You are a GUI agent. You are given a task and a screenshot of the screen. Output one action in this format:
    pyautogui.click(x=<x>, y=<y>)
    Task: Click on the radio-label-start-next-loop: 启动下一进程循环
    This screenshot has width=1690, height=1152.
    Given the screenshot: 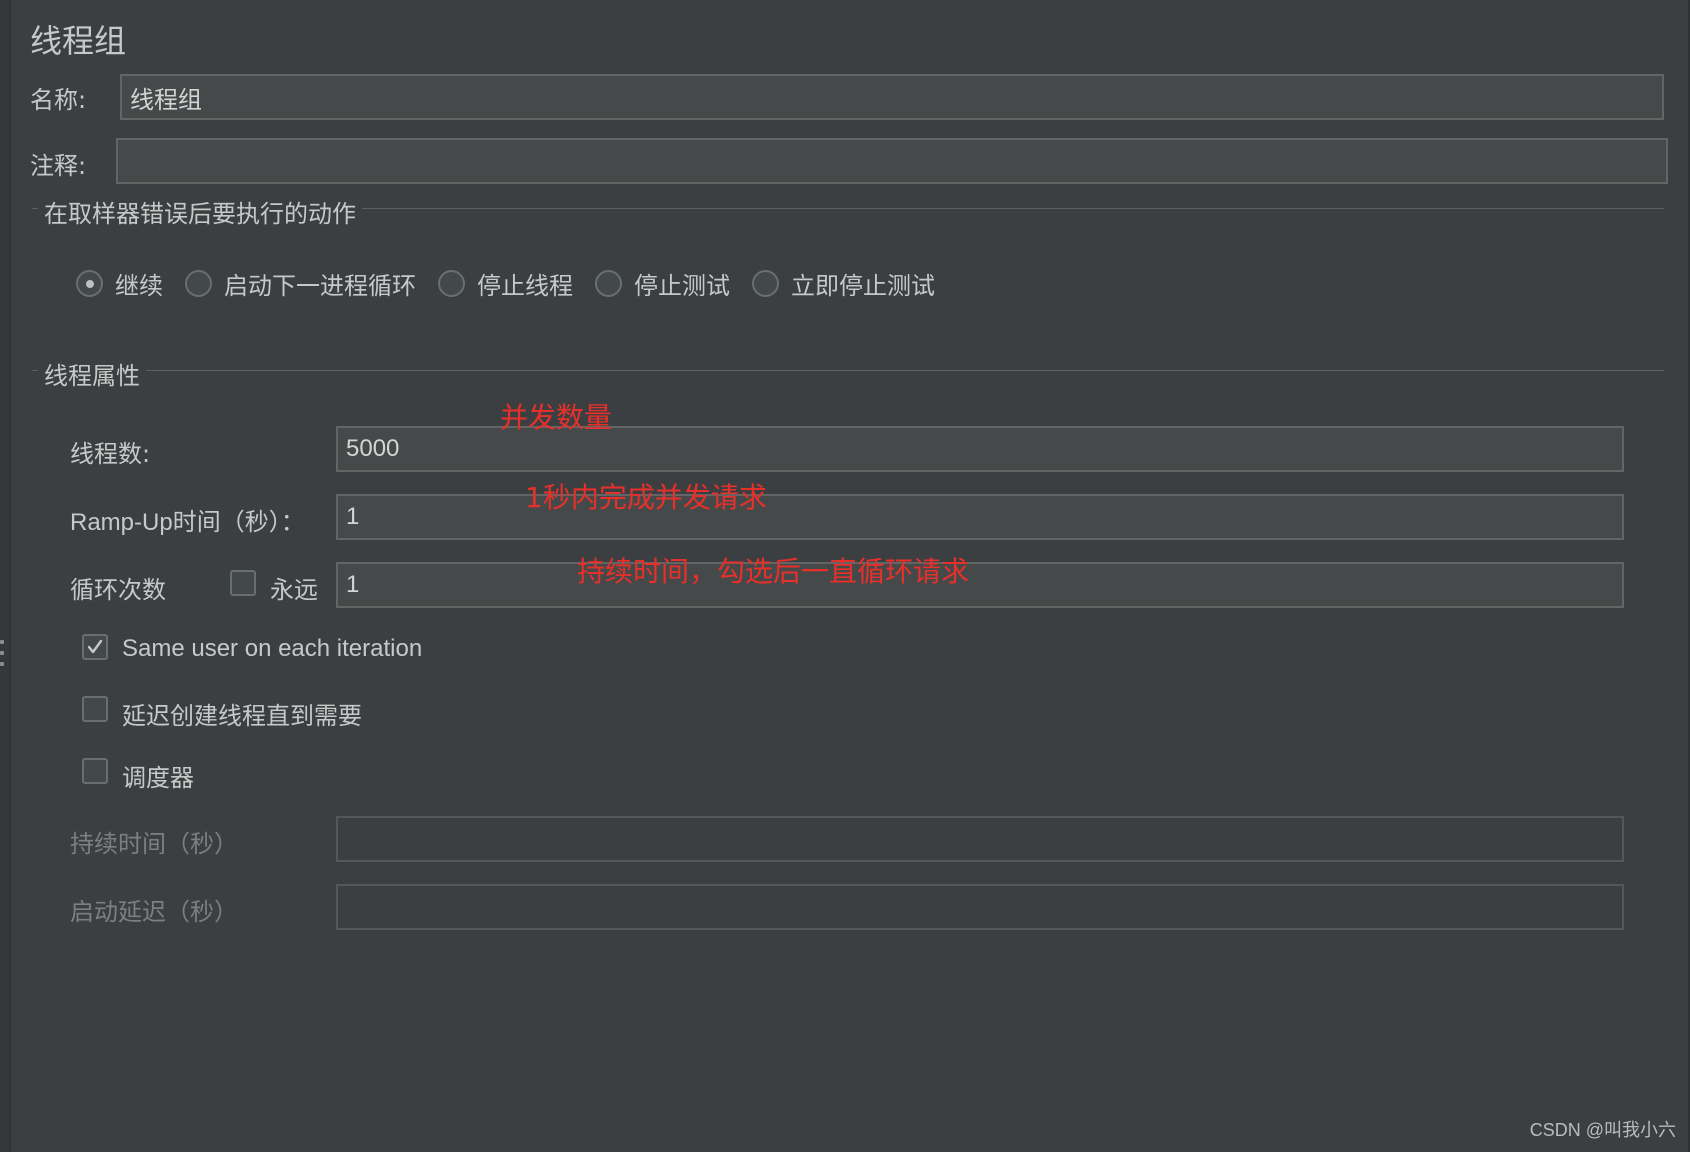 What is the action you would take?
    pyautogui.click(x=320, y=286)
    